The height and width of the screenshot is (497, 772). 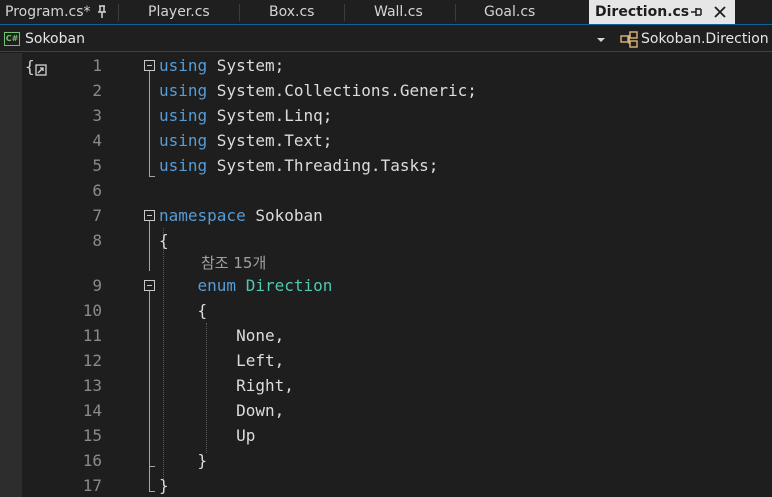 I want to click on code-text: namespace Sokoban, so click(x=241, y=215).